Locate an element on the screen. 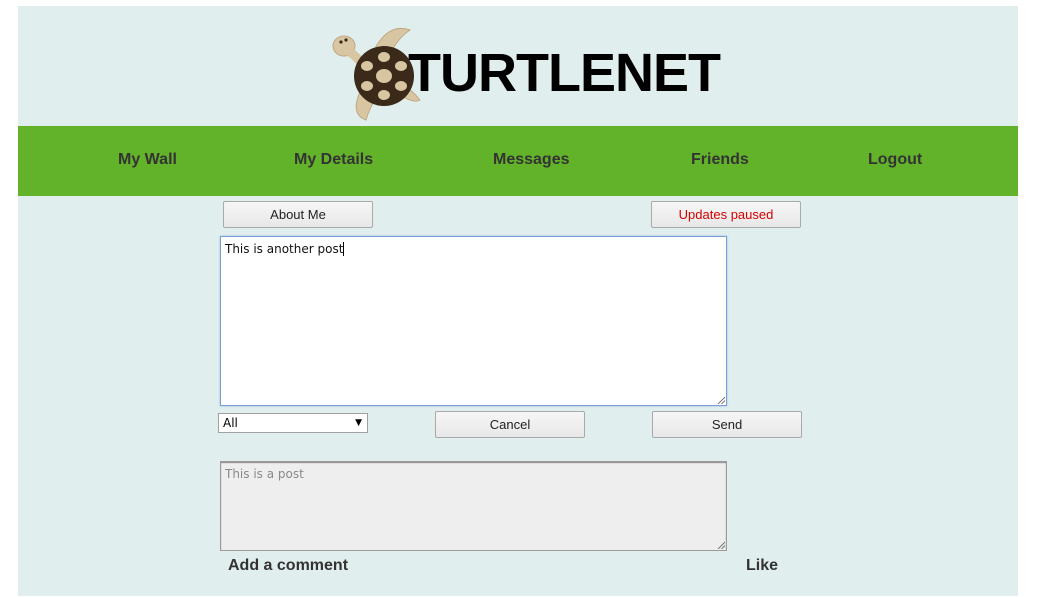 Image resolution: width=1041 pixels, height=597 pixels. post-content-box: This is a post is located at coordinates (473, 506).